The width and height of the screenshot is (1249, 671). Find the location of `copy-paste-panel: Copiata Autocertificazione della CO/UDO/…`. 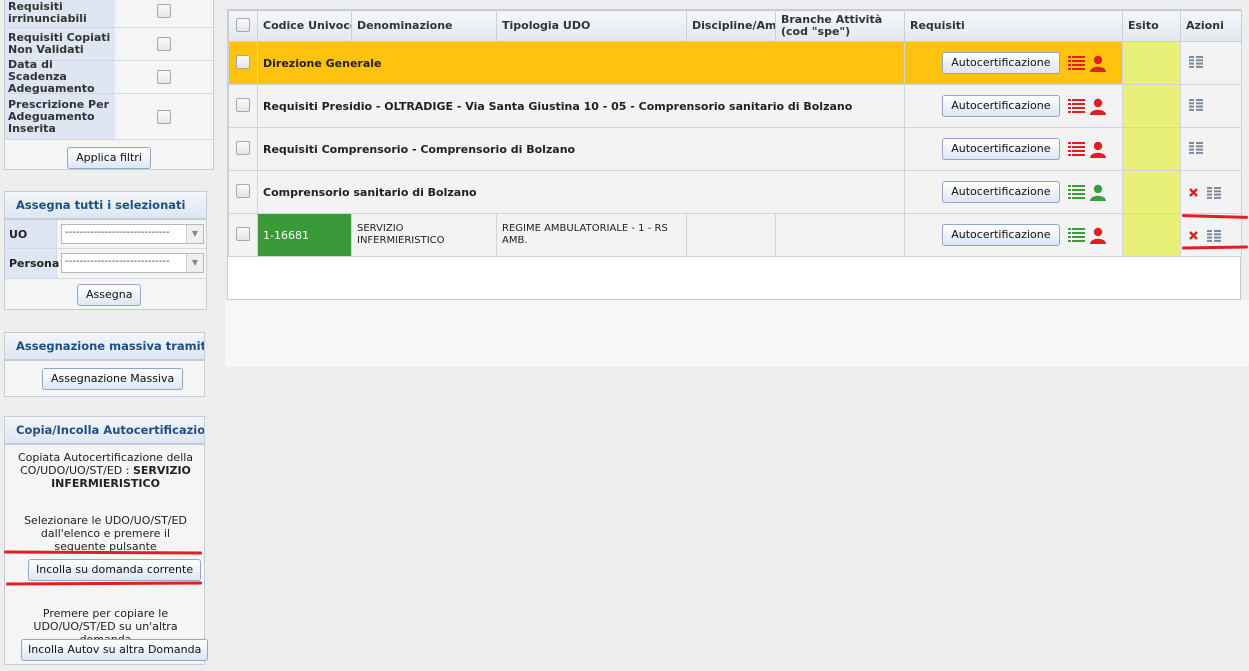

copy-paste-panel: Copiata Autocertificazione della CO/UDO/… is located at coordinates (106, 554).